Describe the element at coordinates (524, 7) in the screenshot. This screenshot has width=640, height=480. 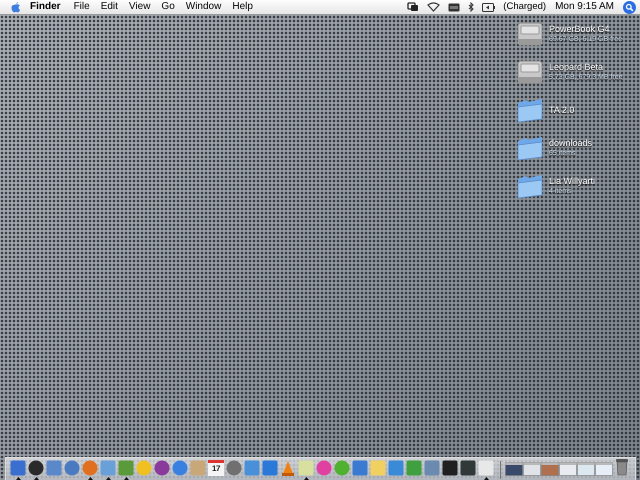
I see `battery-status: (Charged)` at that location.